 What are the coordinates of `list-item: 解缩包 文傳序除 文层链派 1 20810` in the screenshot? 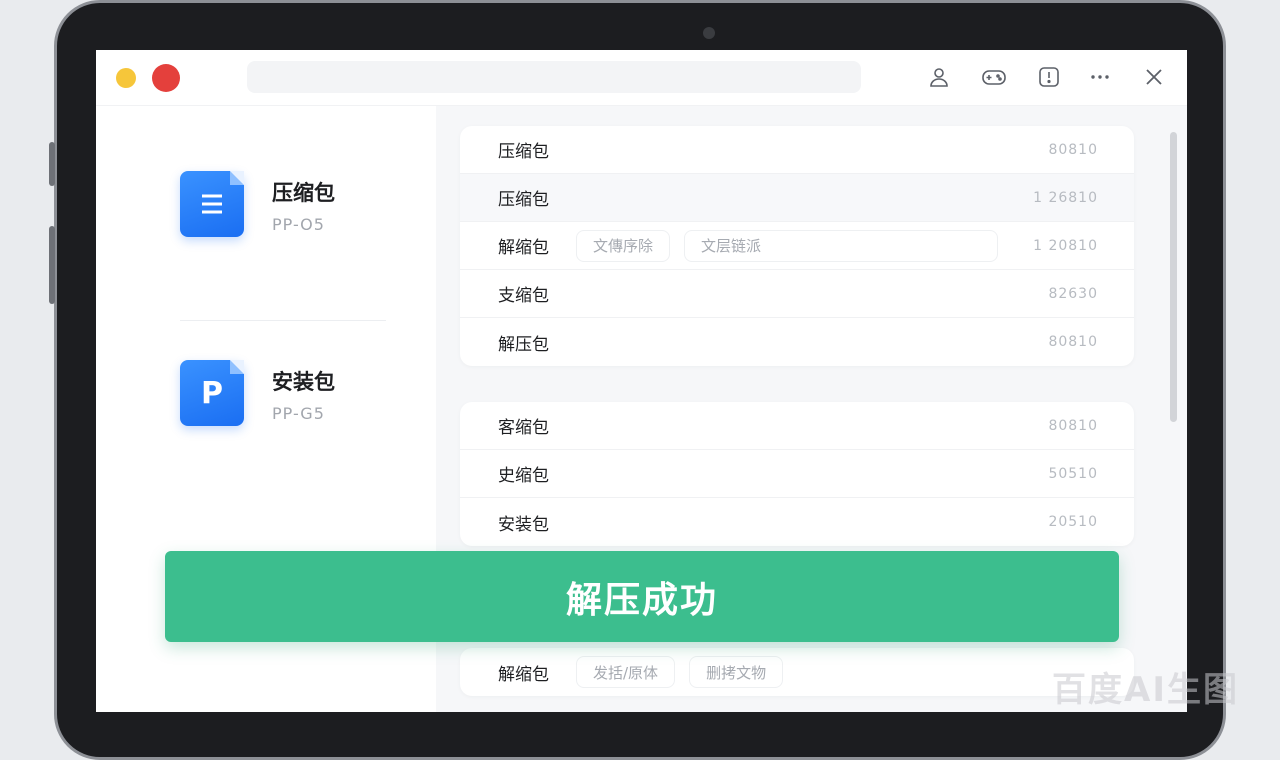 It's located at (797, 246).